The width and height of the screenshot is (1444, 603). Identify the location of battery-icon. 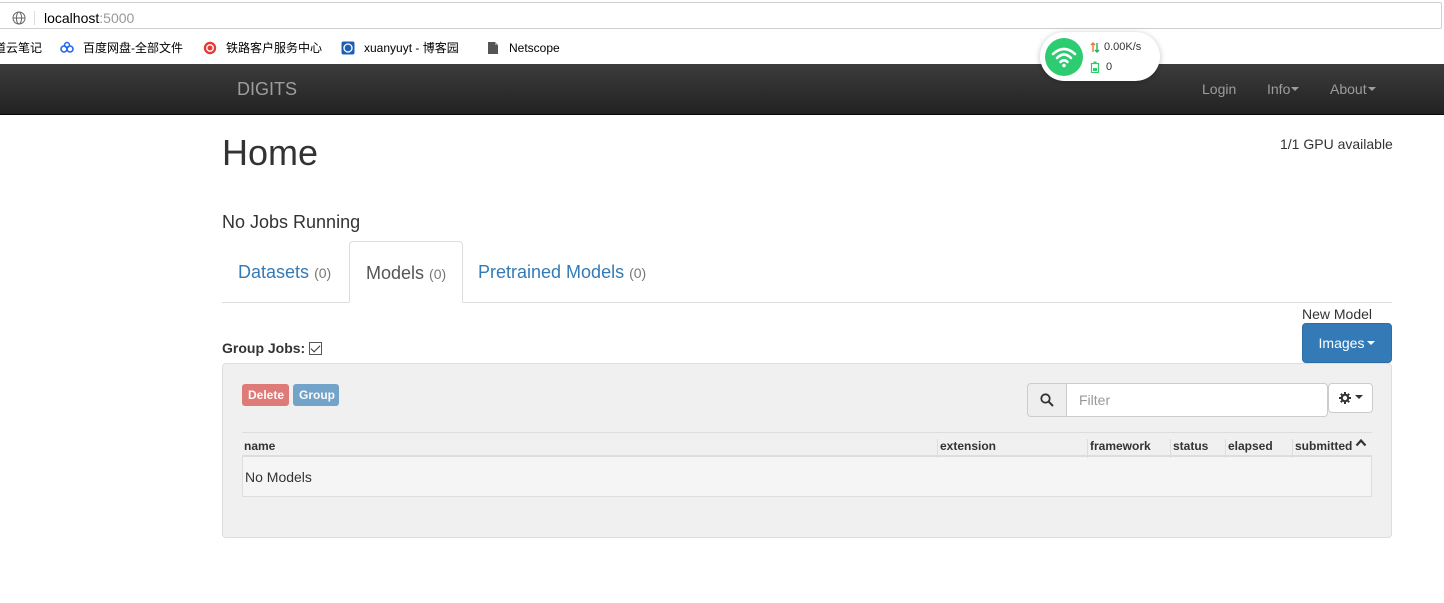
(1095, 67).